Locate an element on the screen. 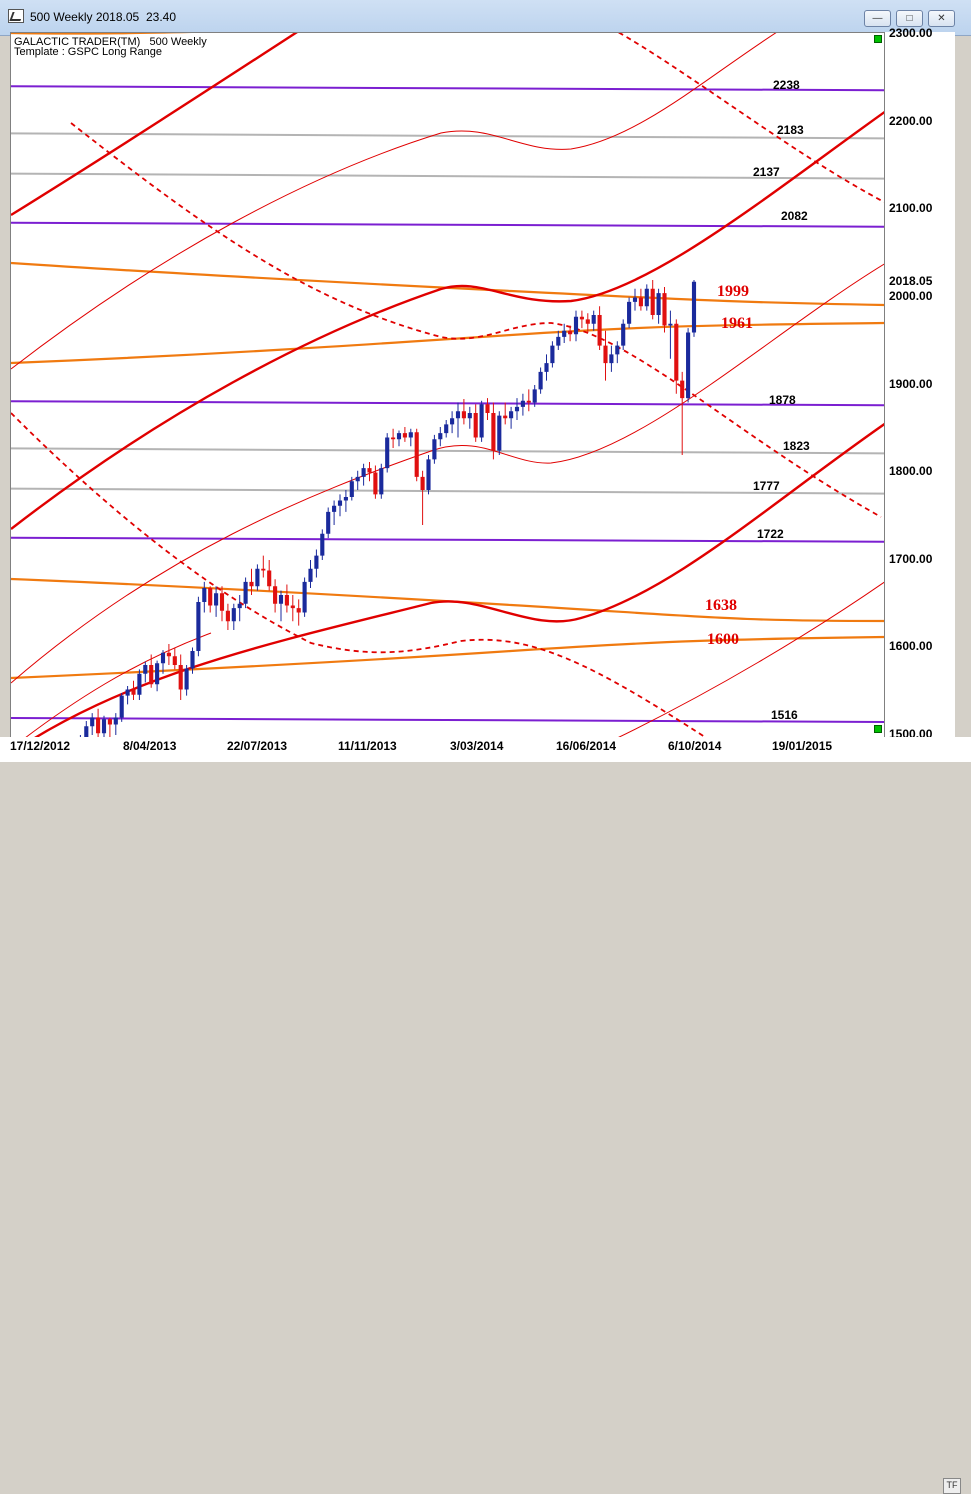  date-tick: 16/06/2014 is located at coordinates (586, 746).